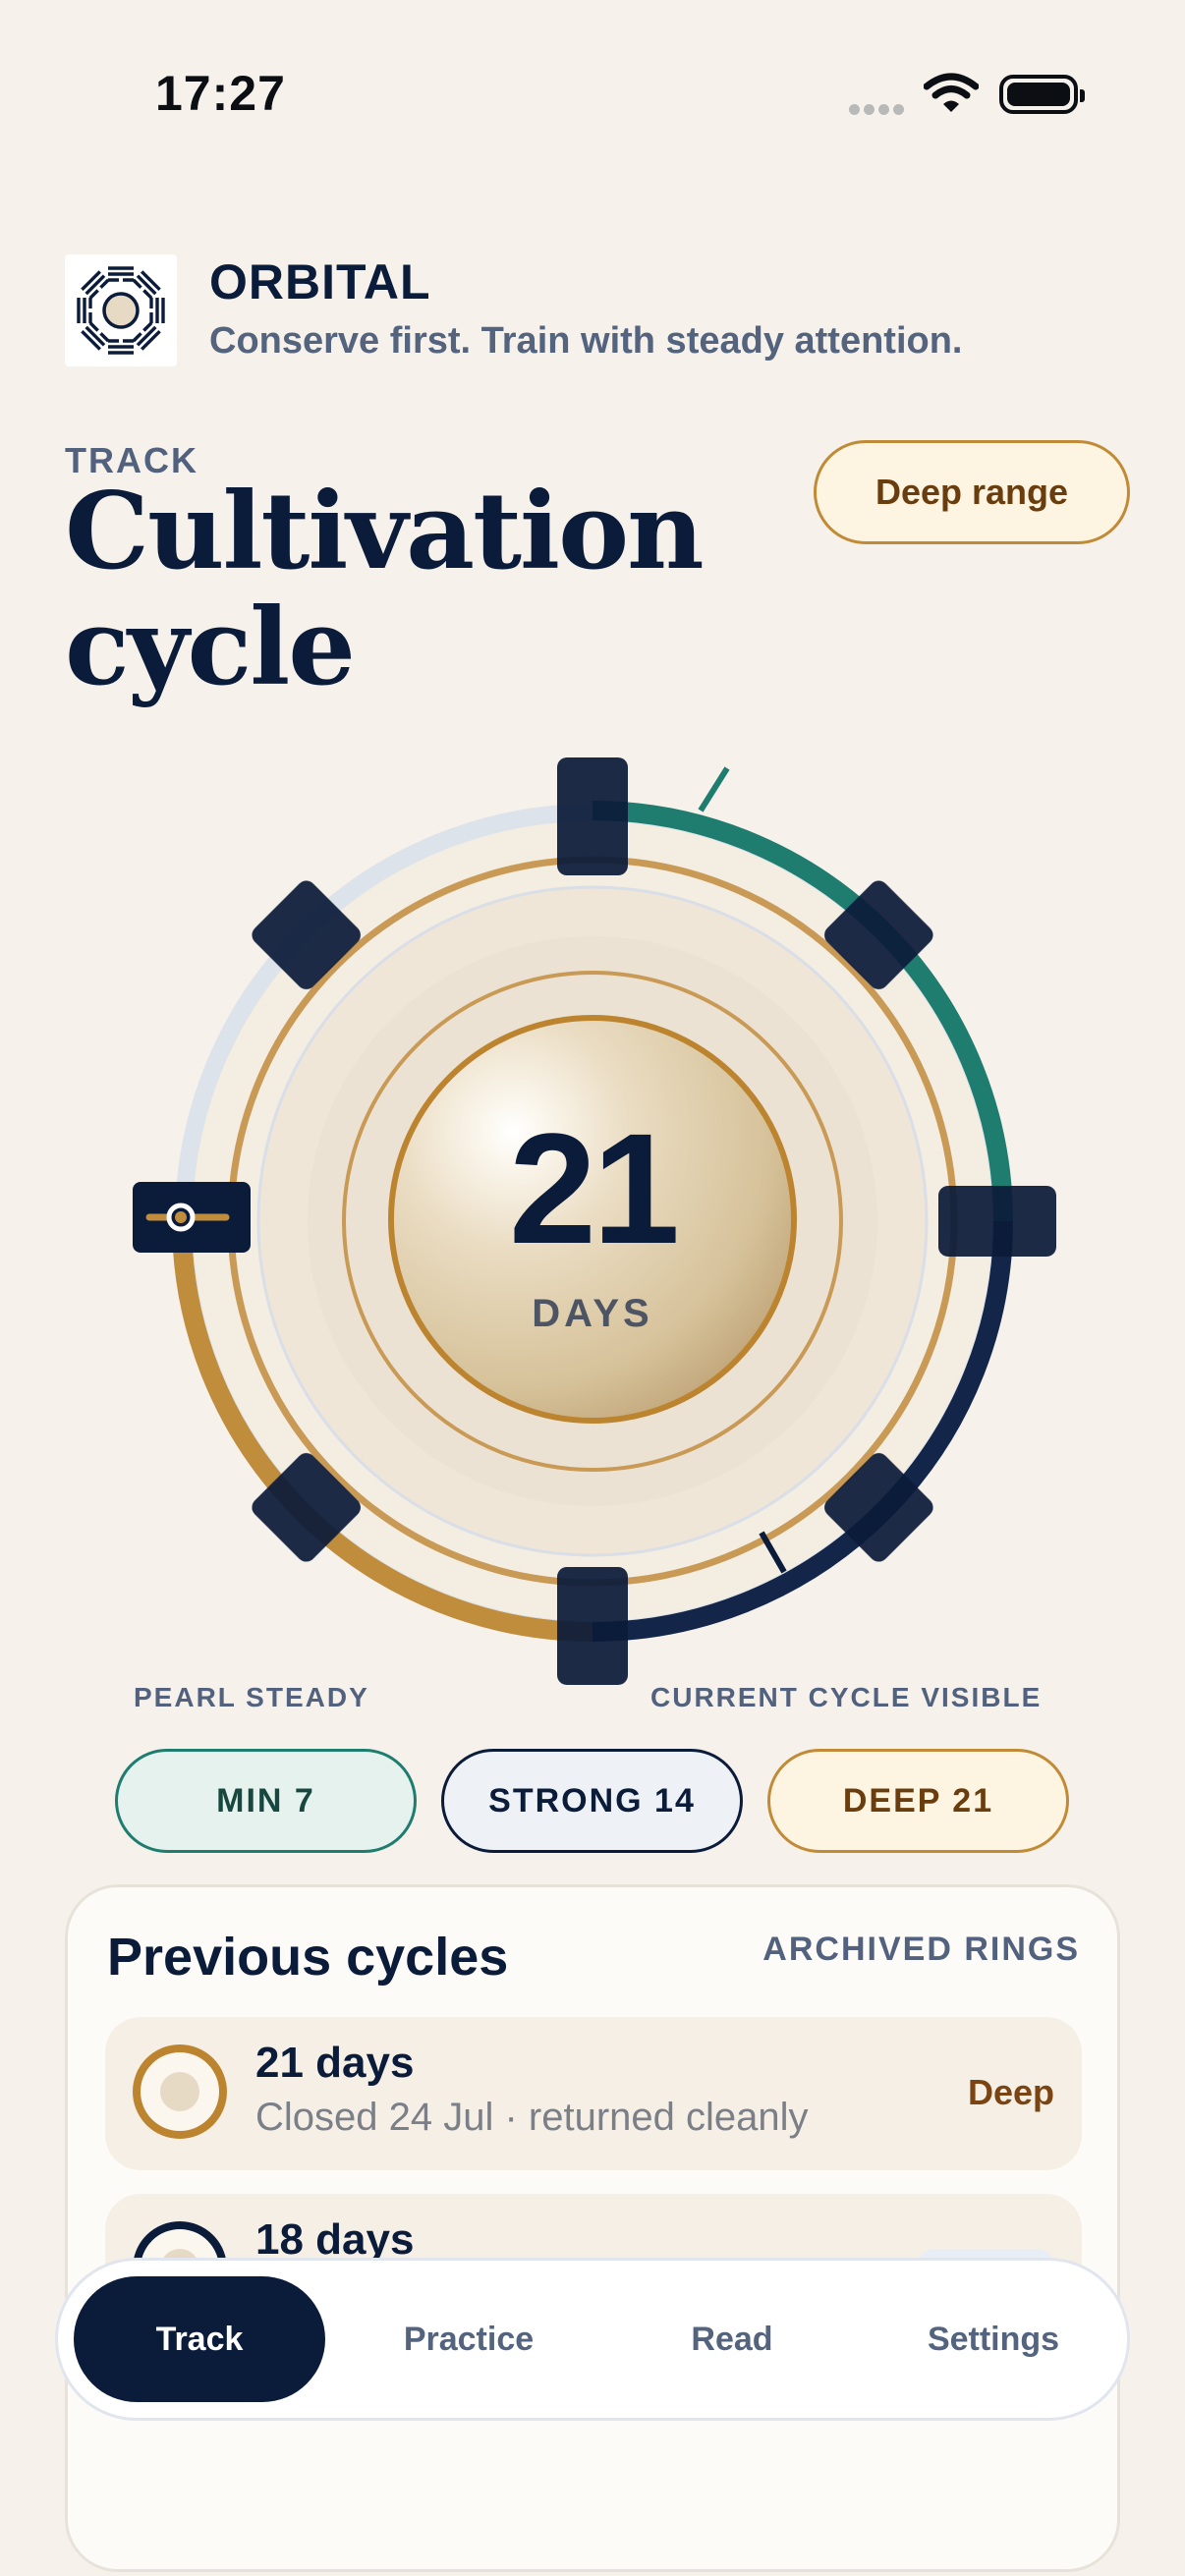 The height and width of the screenshot is (2576, 1185). What do you see at coordinates (320, 281) in the screenshot?
I see `app-name: ORBITAL` at bounding box center [320, 281].